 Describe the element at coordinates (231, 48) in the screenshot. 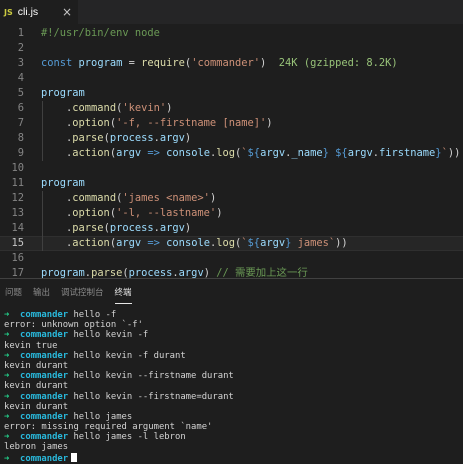

I see `code-line: 2` at that location.